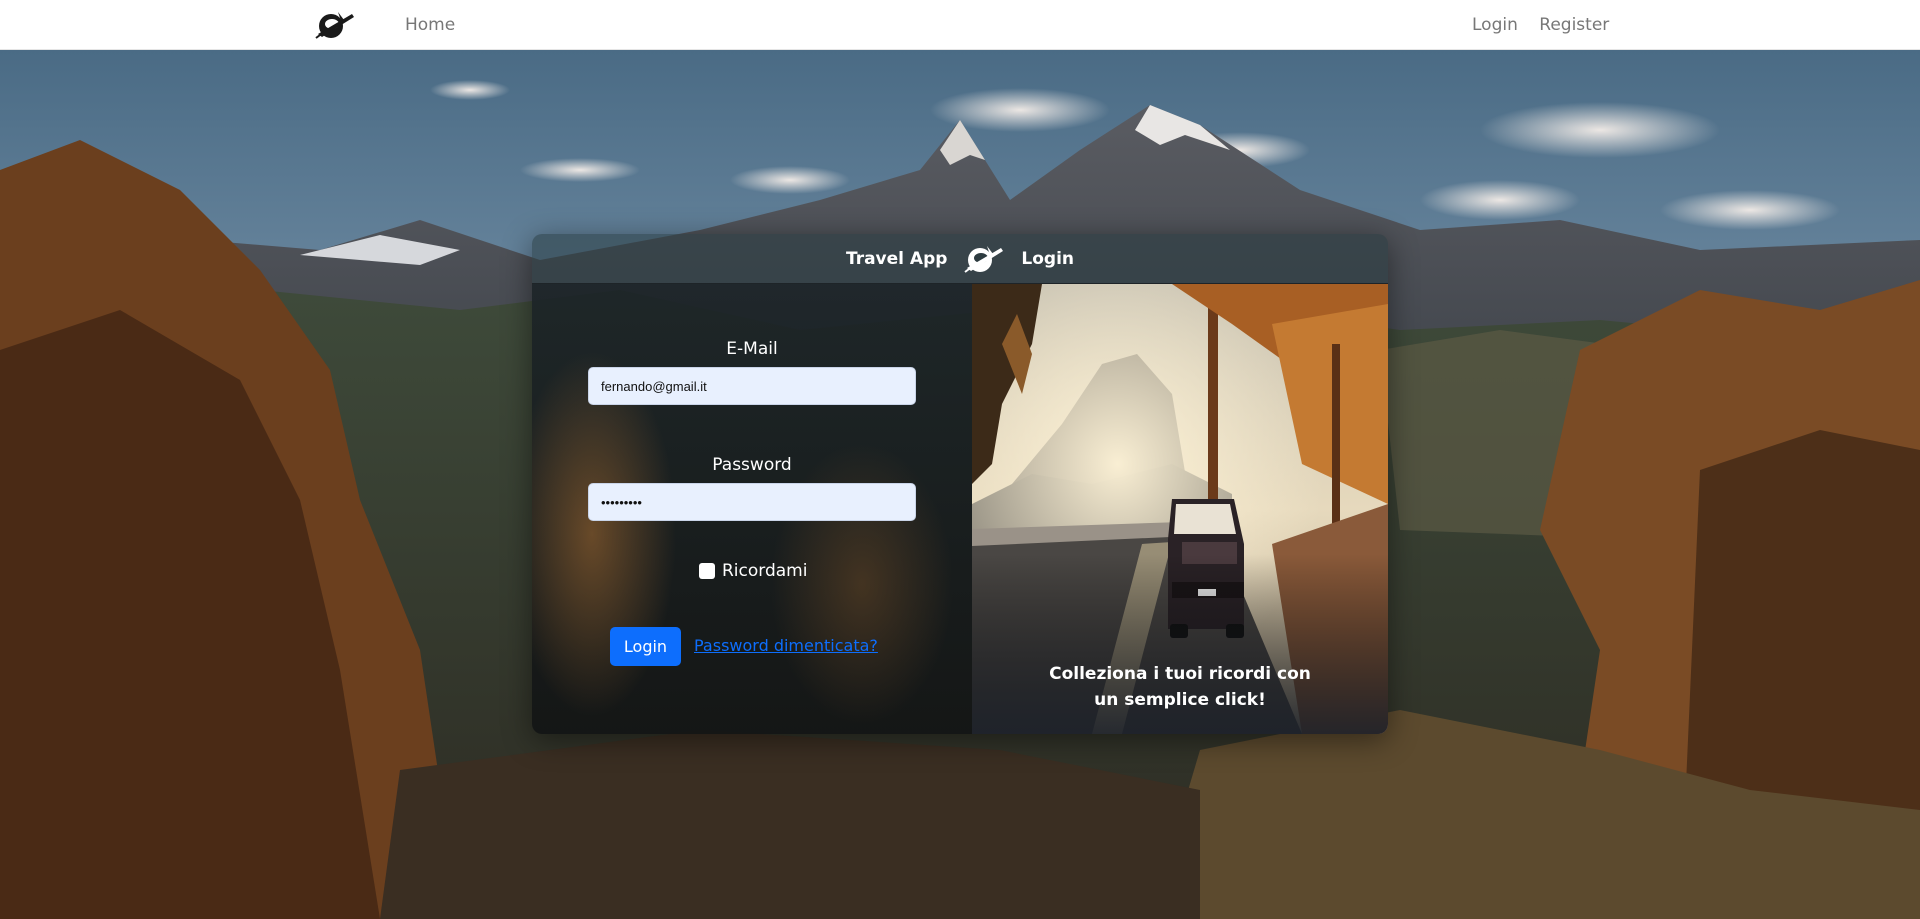  I want to click on nav-home-link: Home, so click(430, 25).